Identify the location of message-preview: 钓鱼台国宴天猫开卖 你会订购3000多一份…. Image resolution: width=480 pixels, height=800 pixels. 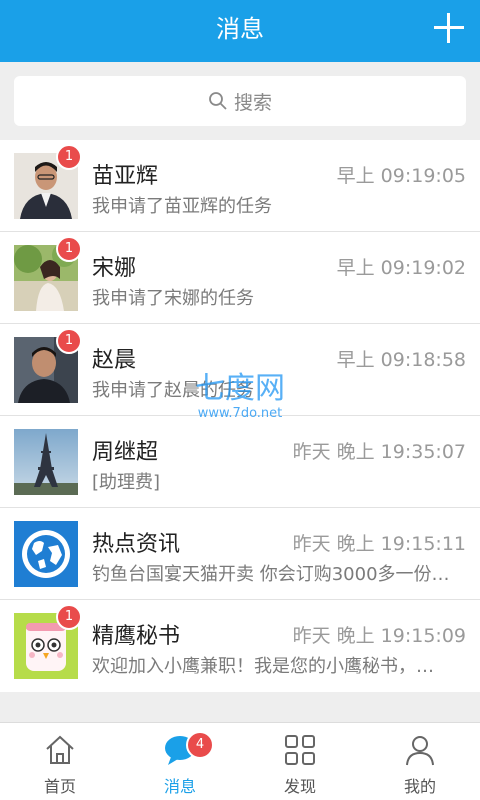
(271, 574).